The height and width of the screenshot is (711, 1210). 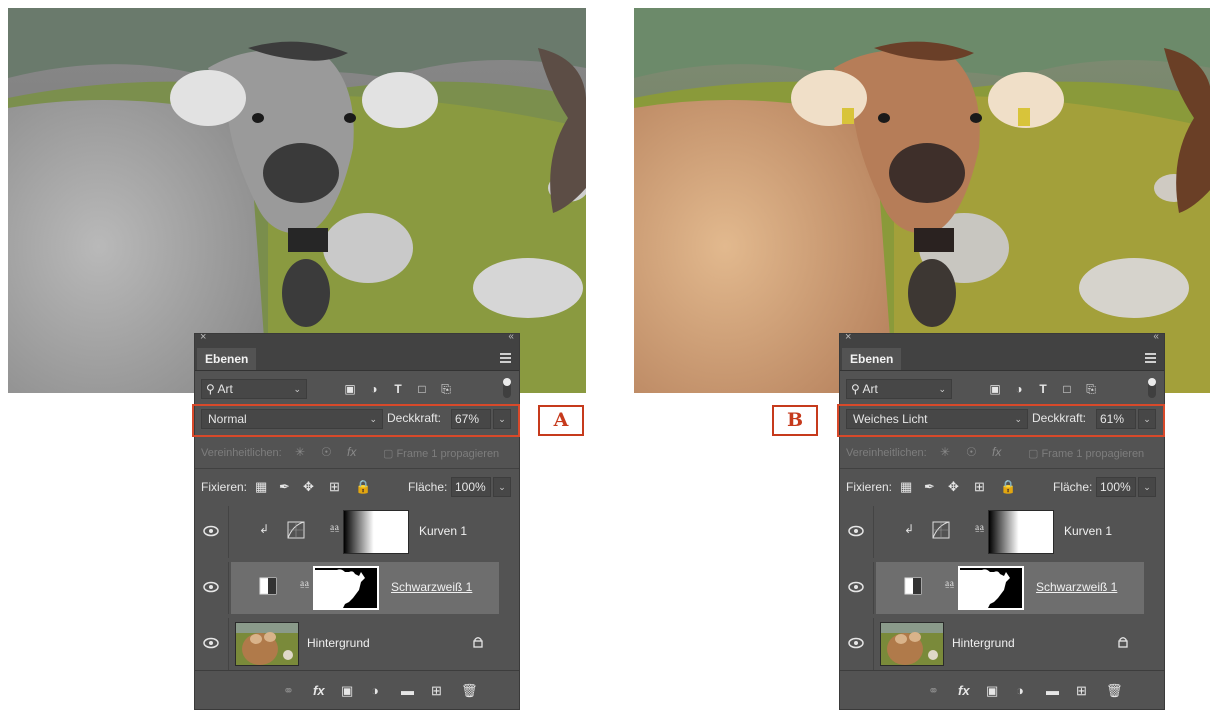 I want to click on chevron-down-icon: ⌄, so click(x=297, y=389).